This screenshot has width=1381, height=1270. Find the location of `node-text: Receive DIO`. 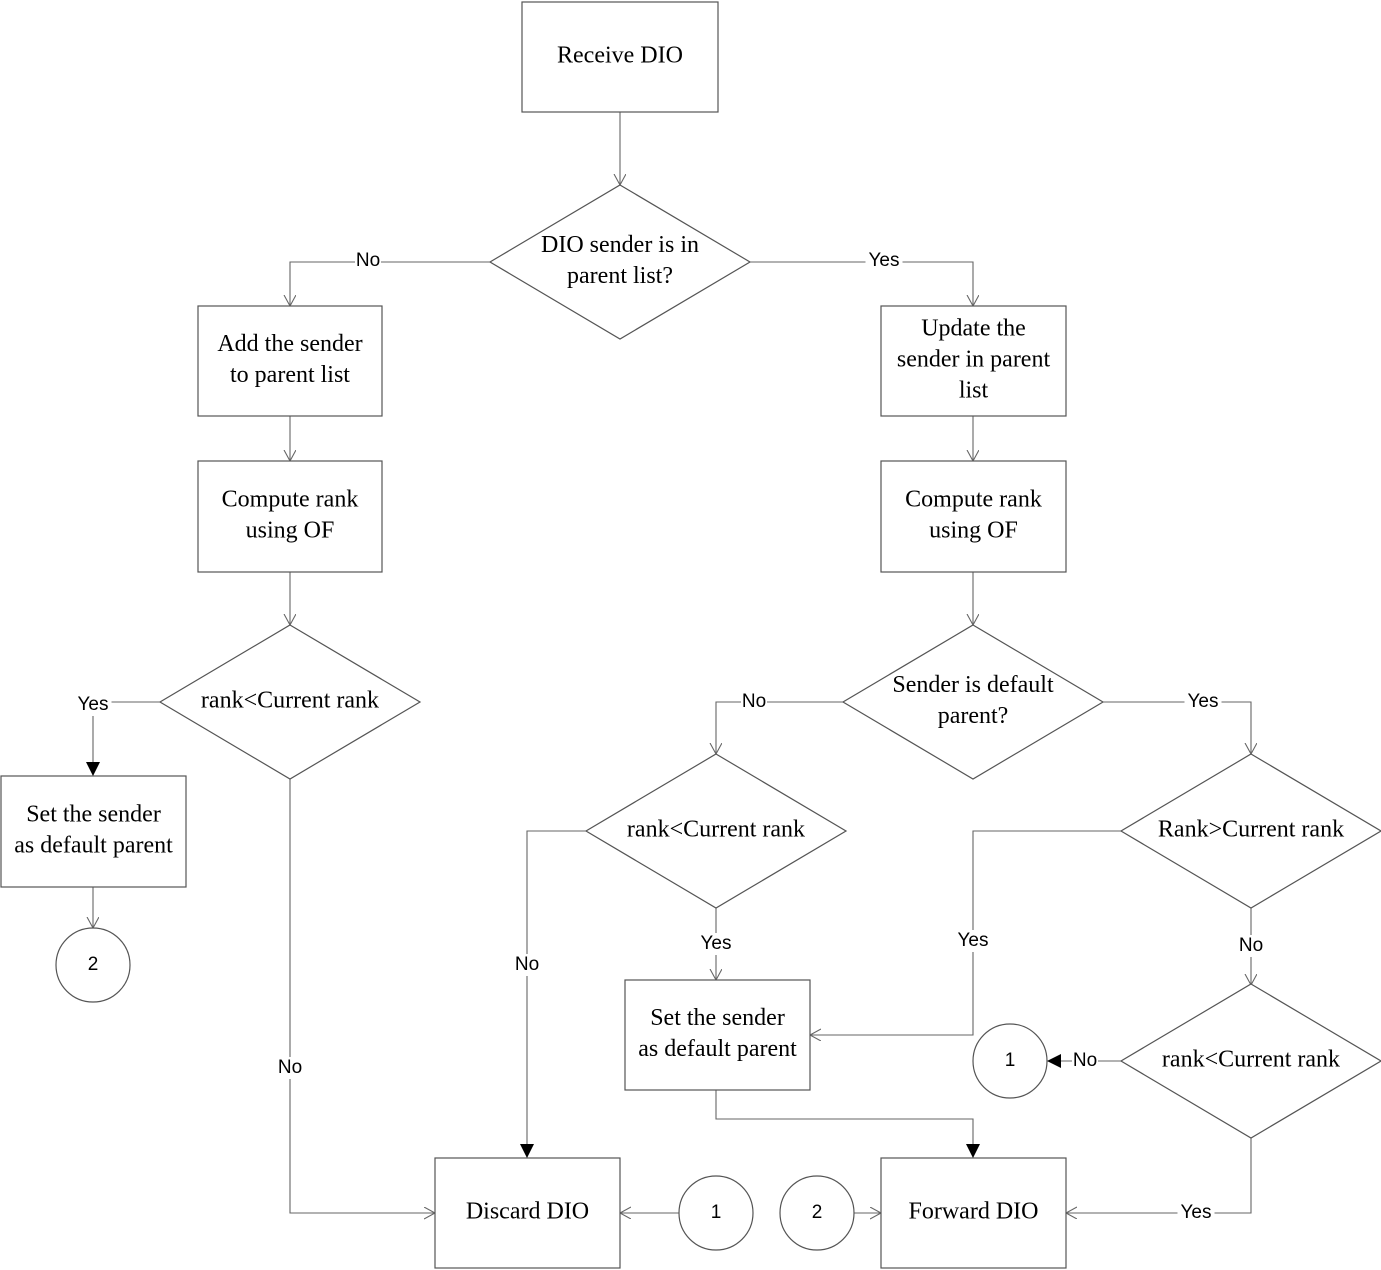

node-text: Receive DIO is located at coordinates (620, 56).